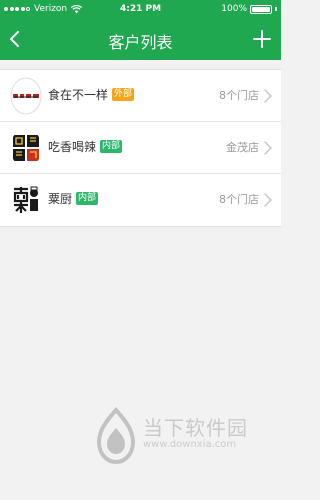  I want to click on customer-row: 食在不一样 外部 8个门店, so click(140, 96).